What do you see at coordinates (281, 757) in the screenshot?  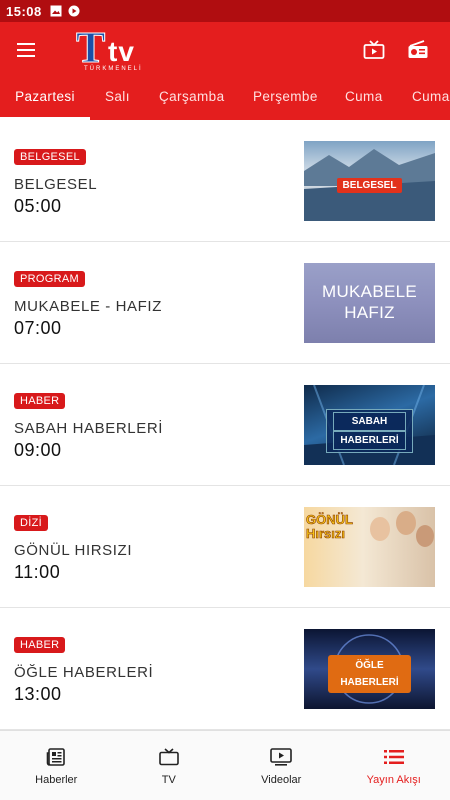 I see `video-play-icon` at bounding box center [281, 757].